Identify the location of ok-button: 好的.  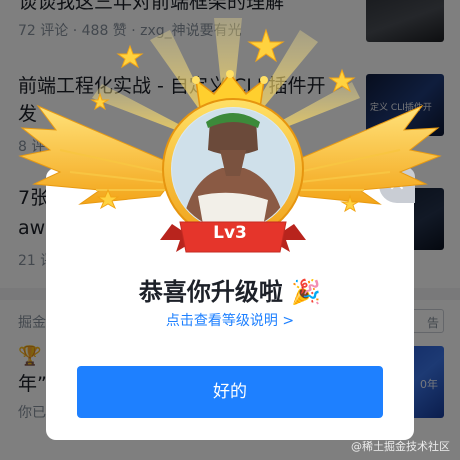
(230, 392).